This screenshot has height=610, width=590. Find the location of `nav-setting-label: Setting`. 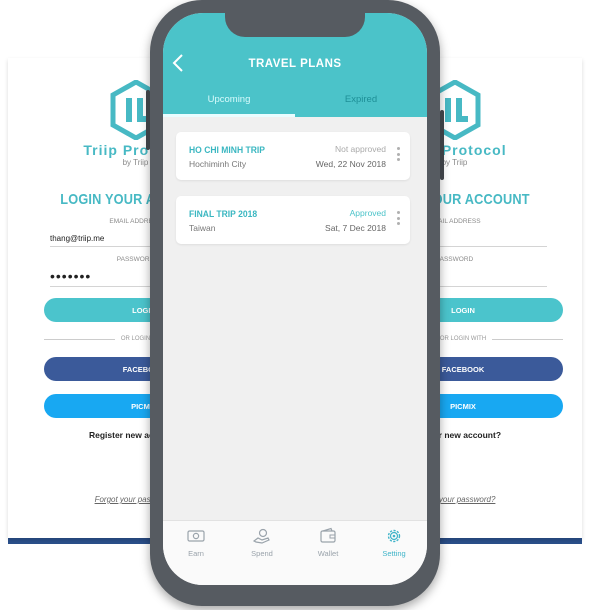

nav-setting-label: Setting is located at coordinates (394, 553).